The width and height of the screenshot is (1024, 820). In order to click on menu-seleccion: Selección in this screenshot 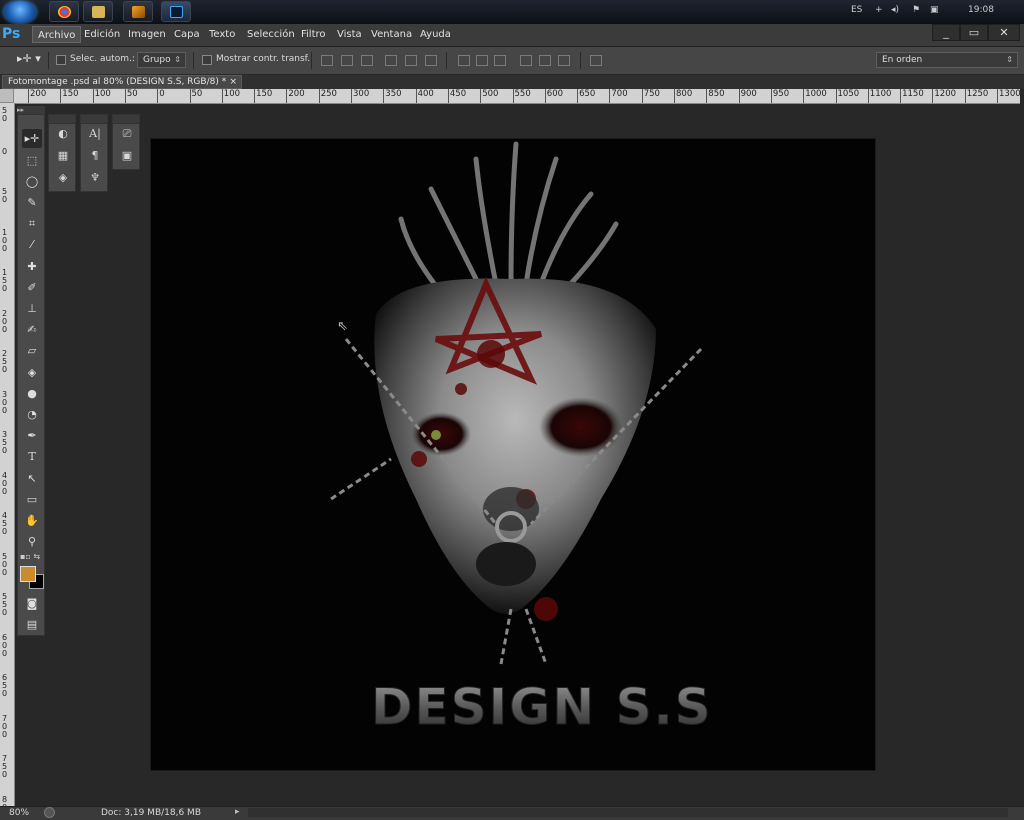, I will do `click(271, 34)`.